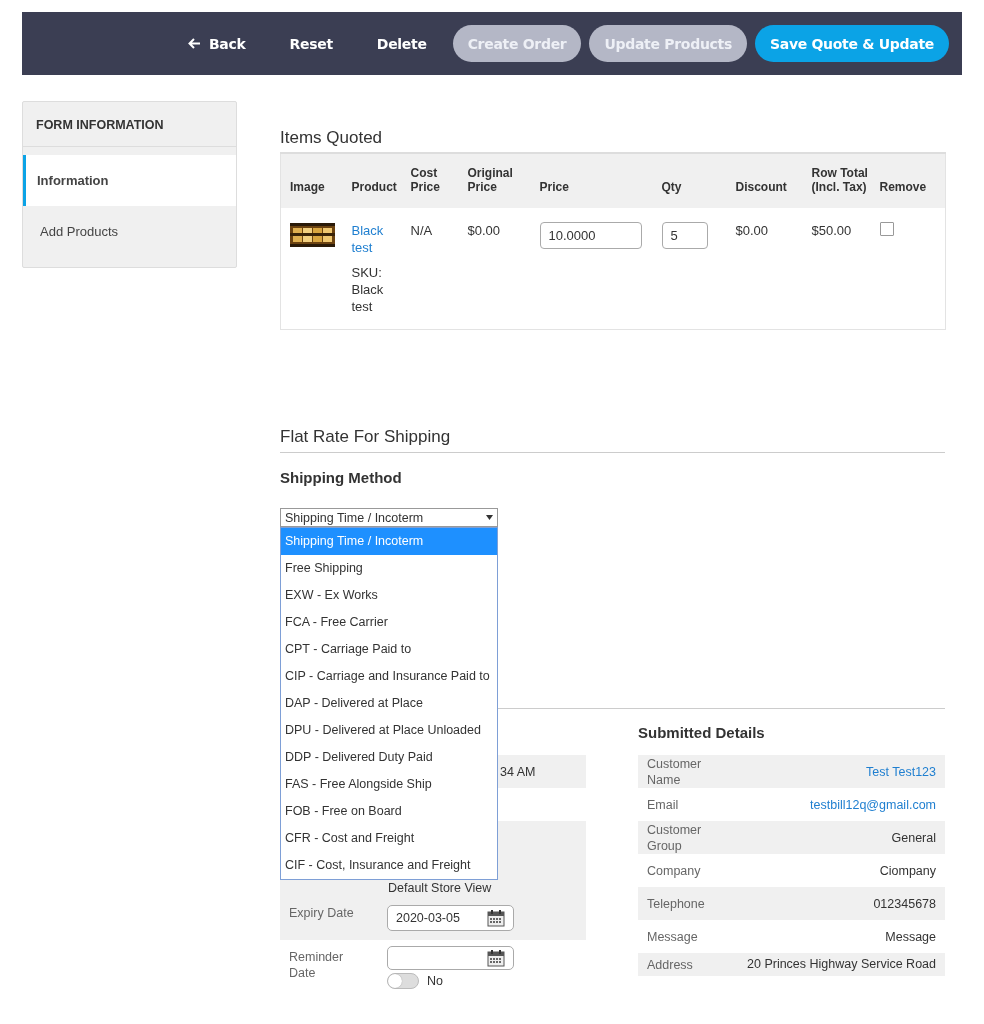 Image resolution: width=984 pixels, height=1024 pixels. Describe the element at coordinates (450, 958) in the screenshot. I see `date-field` at that location.